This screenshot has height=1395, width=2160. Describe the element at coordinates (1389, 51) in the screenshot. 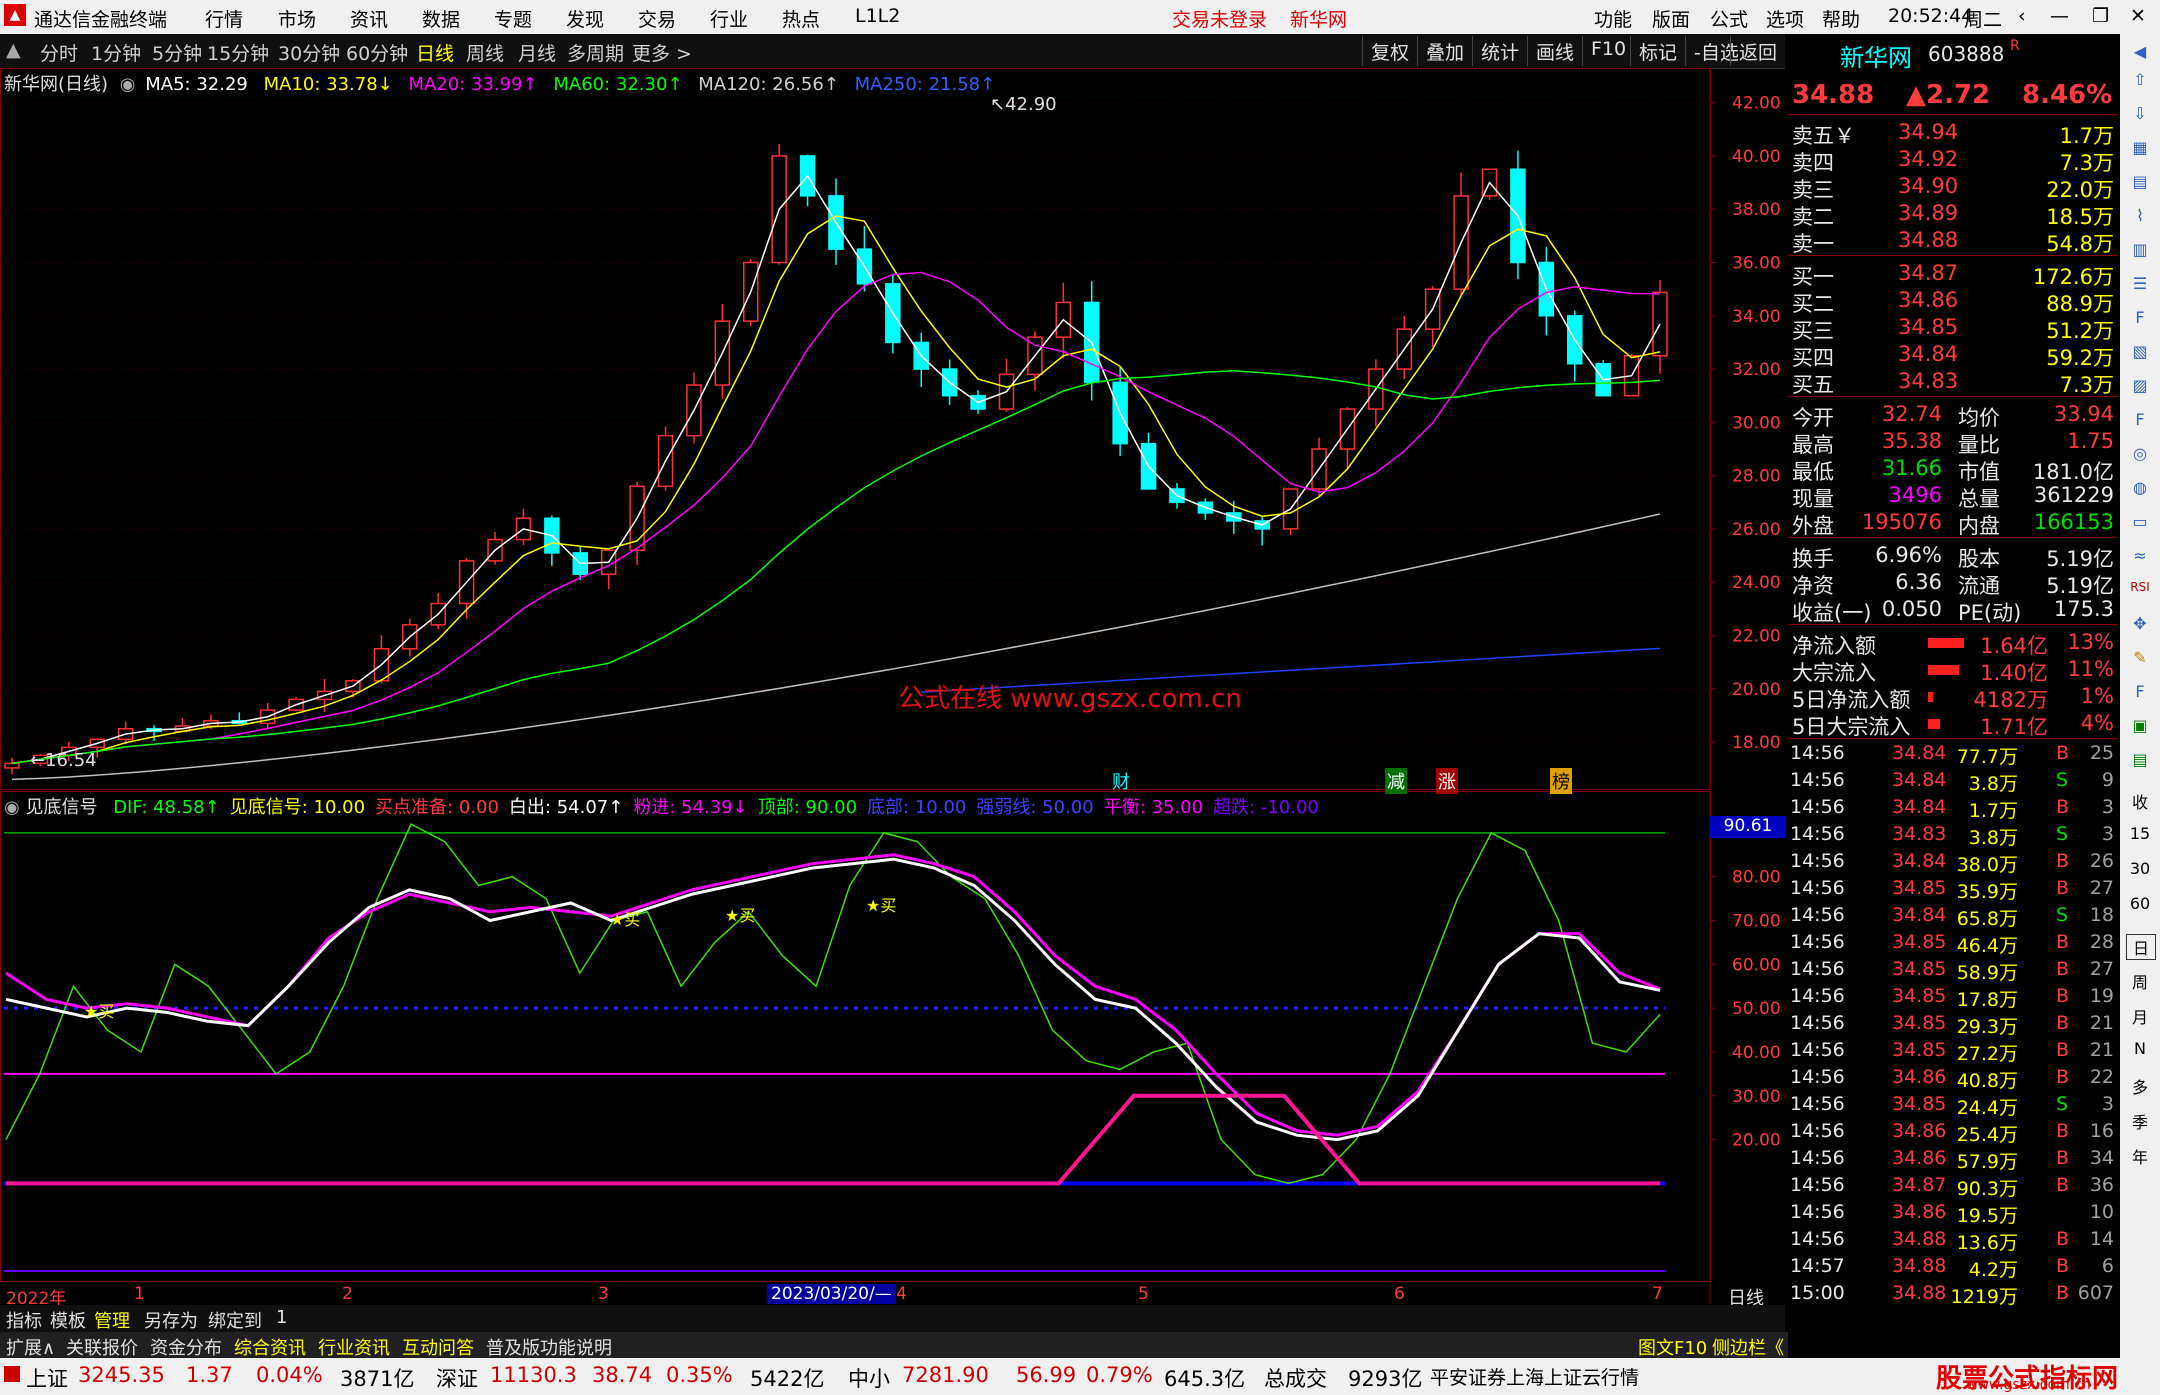

I see `tool-fuquan: 复权` at that location.